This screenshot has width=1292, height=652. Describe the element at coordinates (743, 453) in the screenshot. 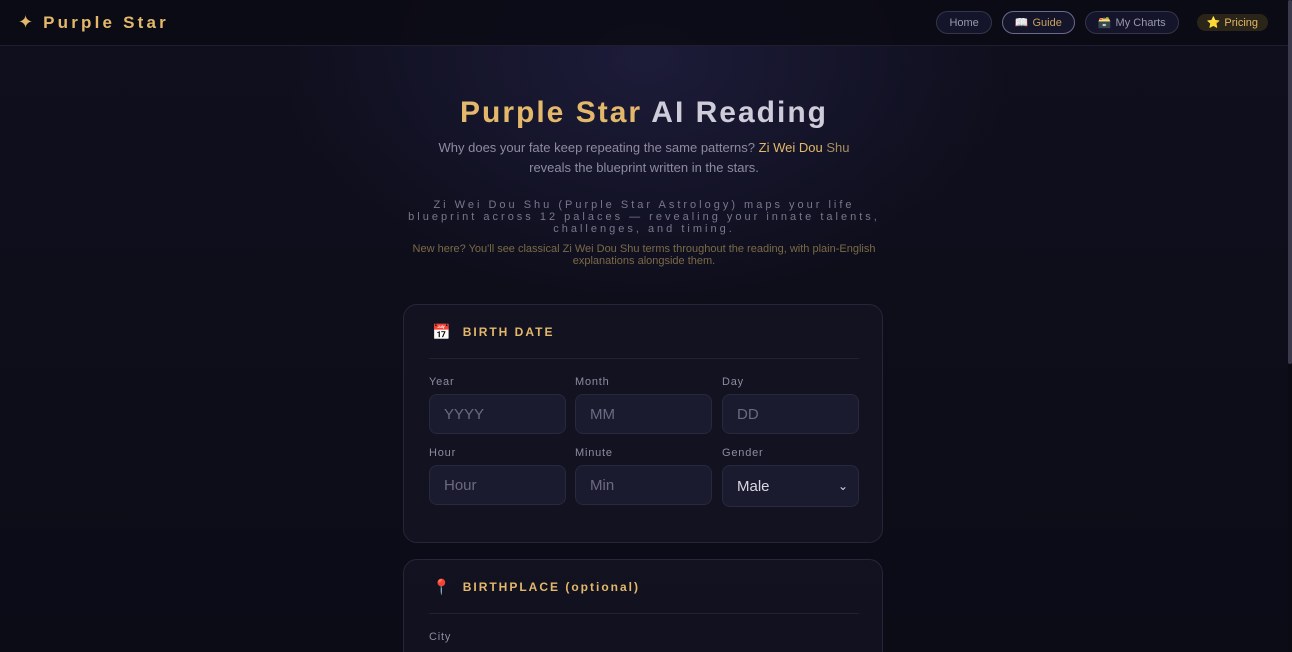

I see `gender-label: Gender` at that location.